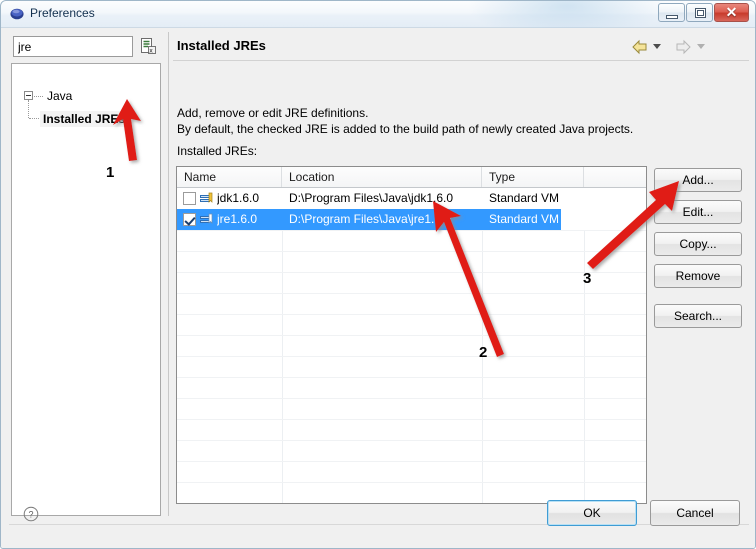 The width and height of the screenshot is (756, 549). What do you see at coordinates (701, 46) in the screenshot?
I see `forward-history-chevron-down-icon` at bounding box center [701, 46].